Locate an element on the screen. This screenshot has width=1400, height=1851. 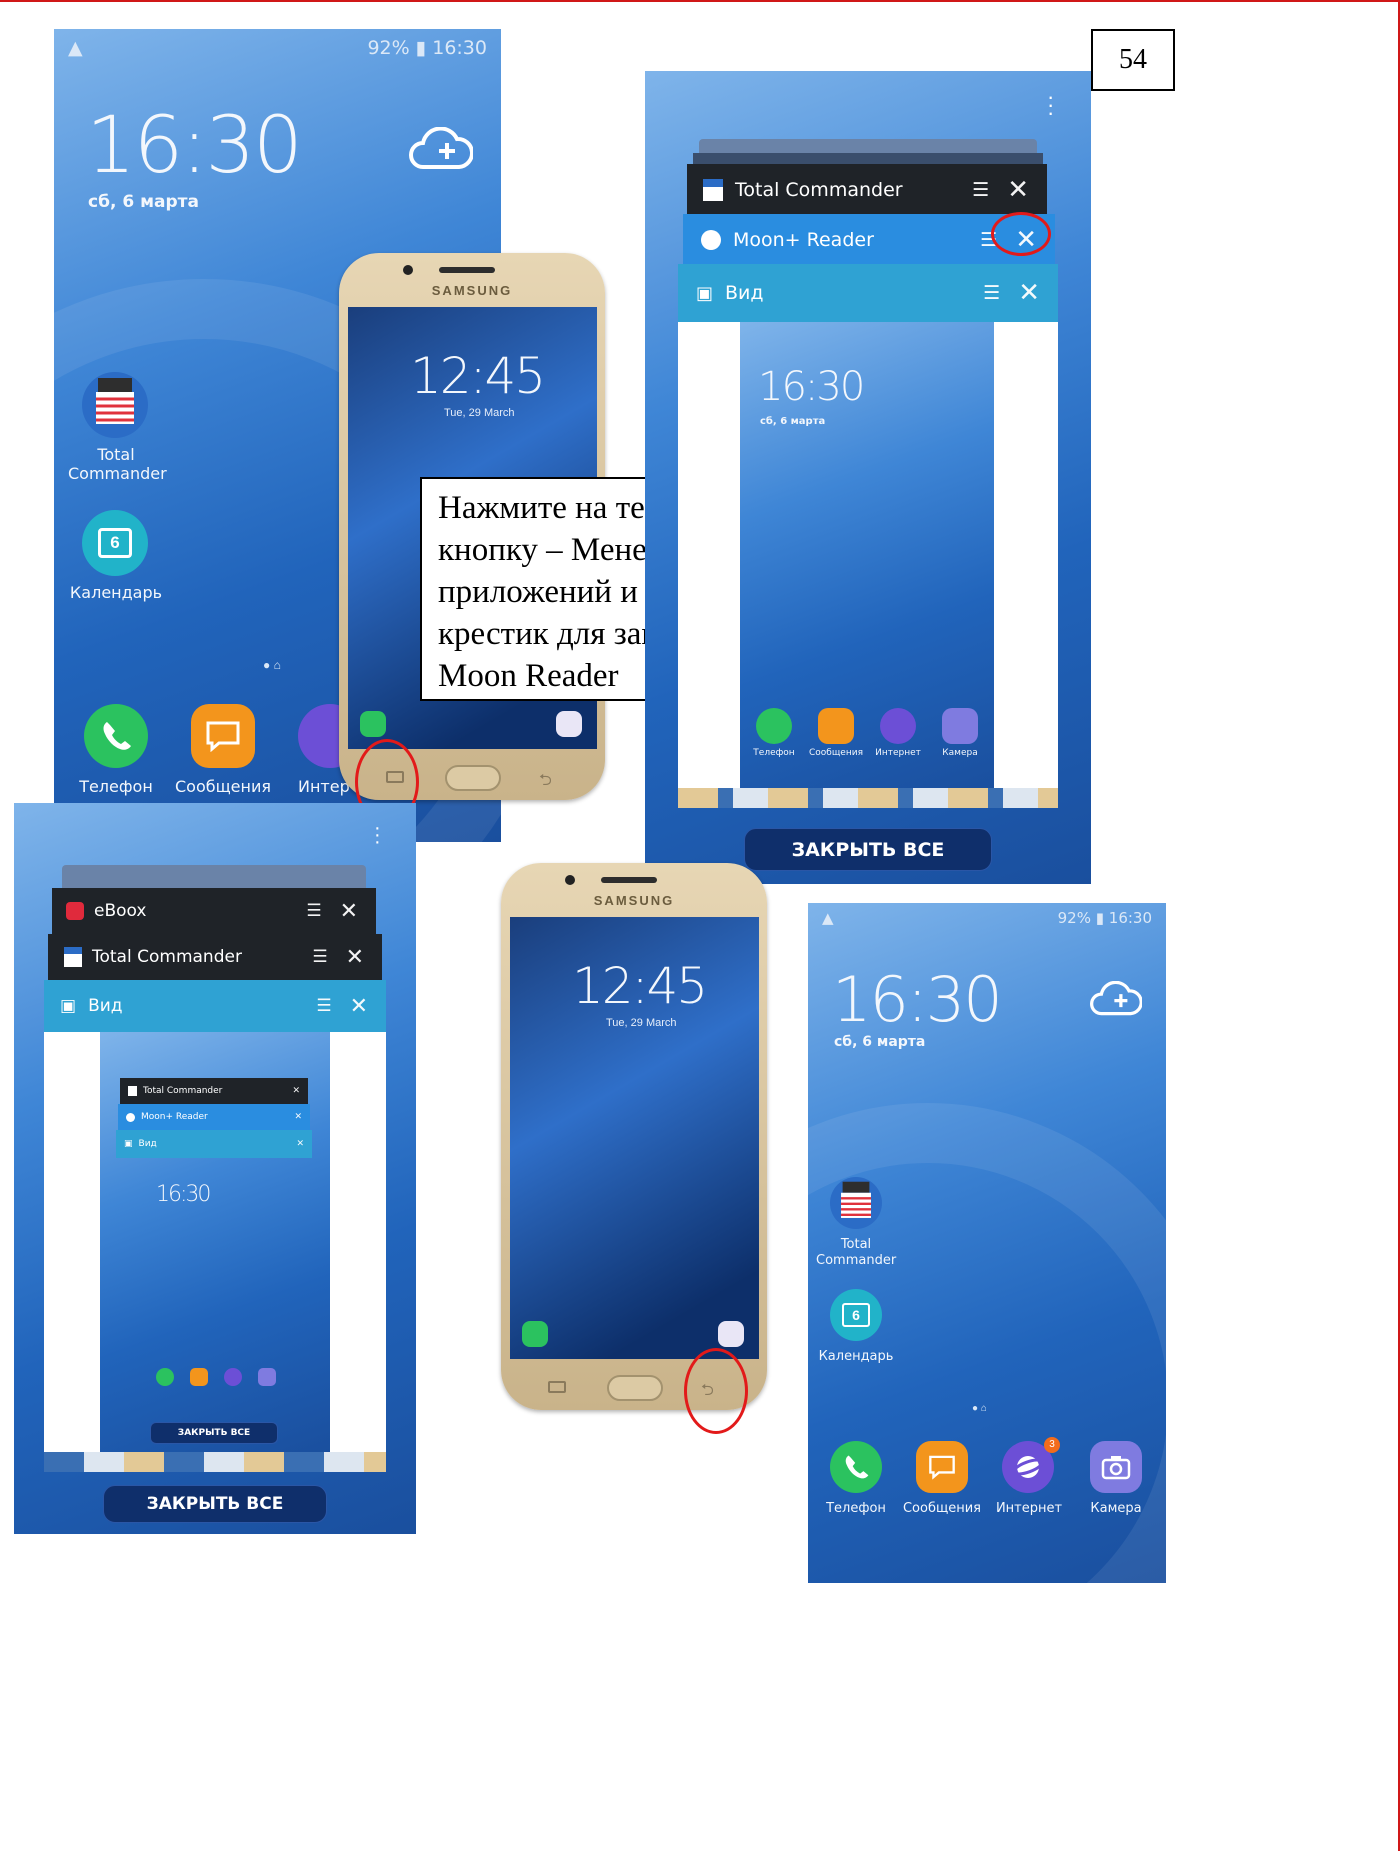
mini-card-moon-reader: Moon+ Reader ✕ is located at coordinates (214, 1117).